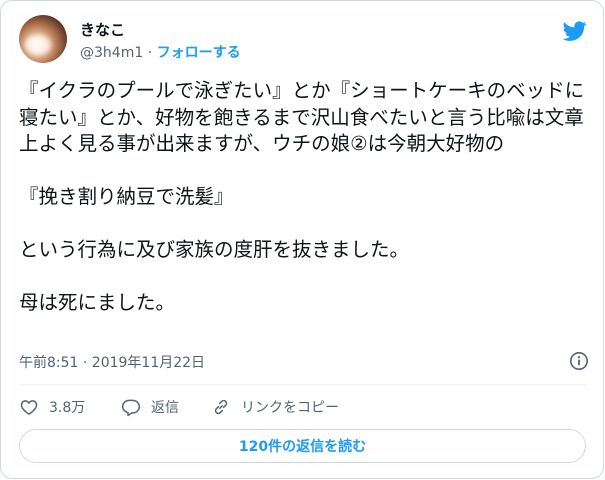 This screenshot has height=480, width=605. Describe the element at coordinates (221, 407) in the screenshot. I see `link-icon` at that location.